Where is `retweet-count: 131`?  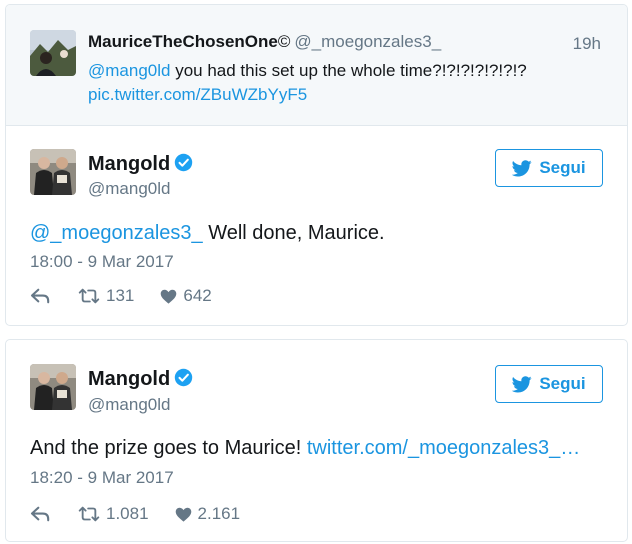
retweet-count: 131 is located at coordinates (120, 295).